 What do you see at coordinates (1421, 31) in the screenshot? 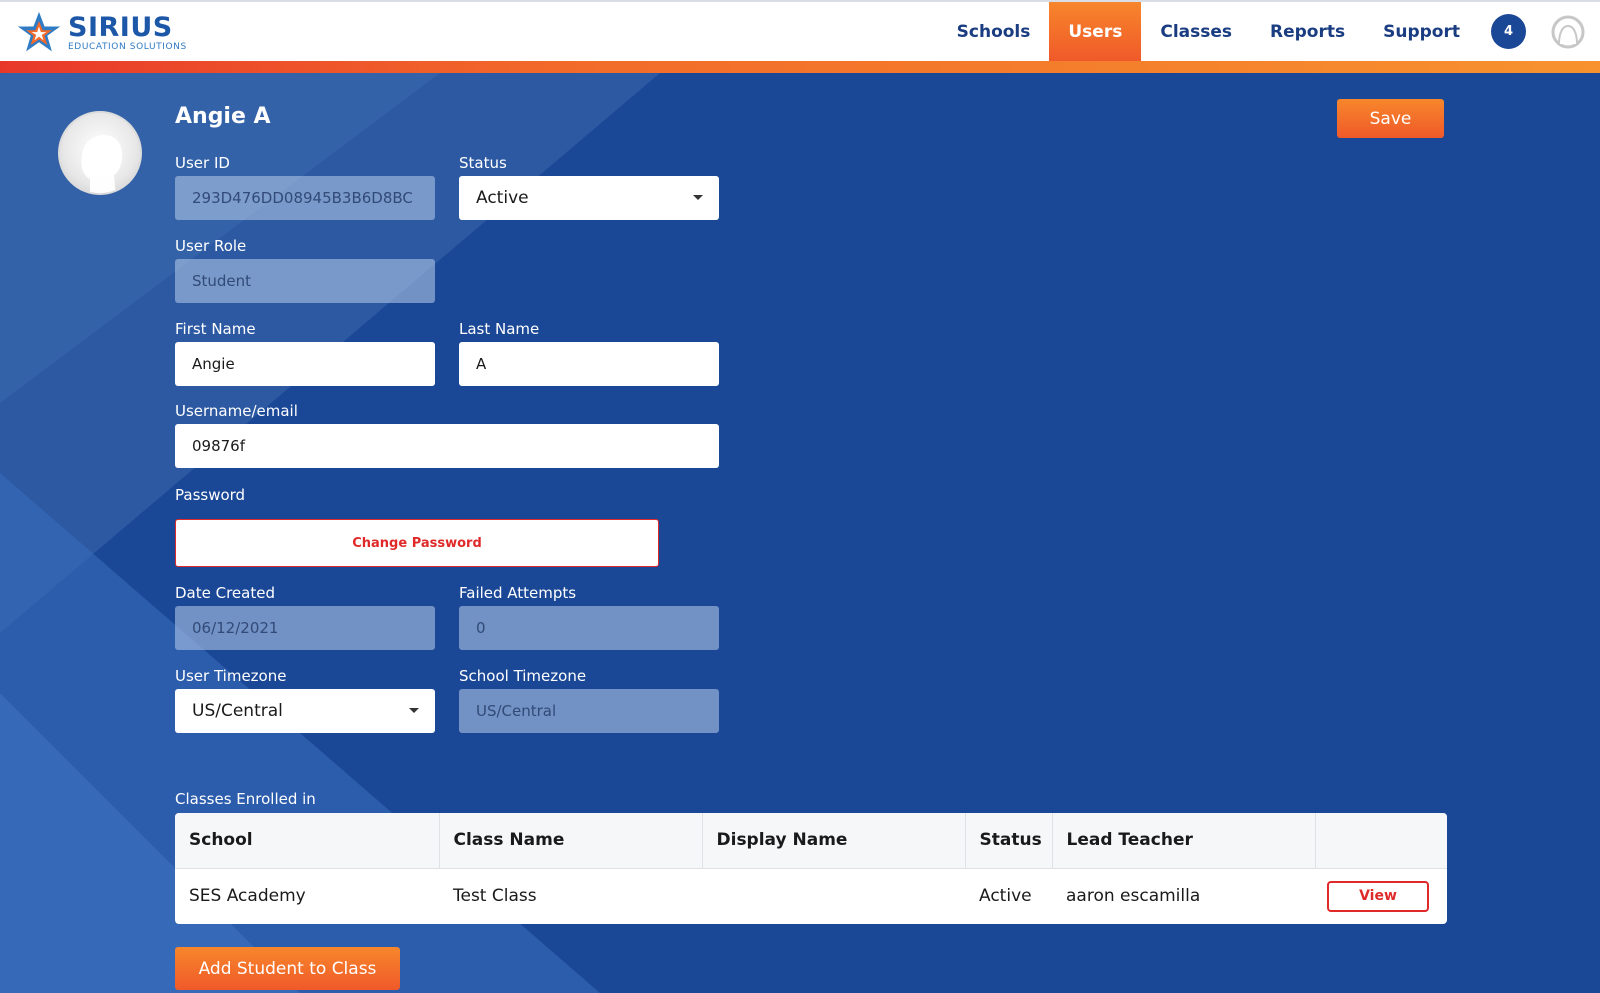
I see `nav-support: Support` at bounding box center [1421, 31].